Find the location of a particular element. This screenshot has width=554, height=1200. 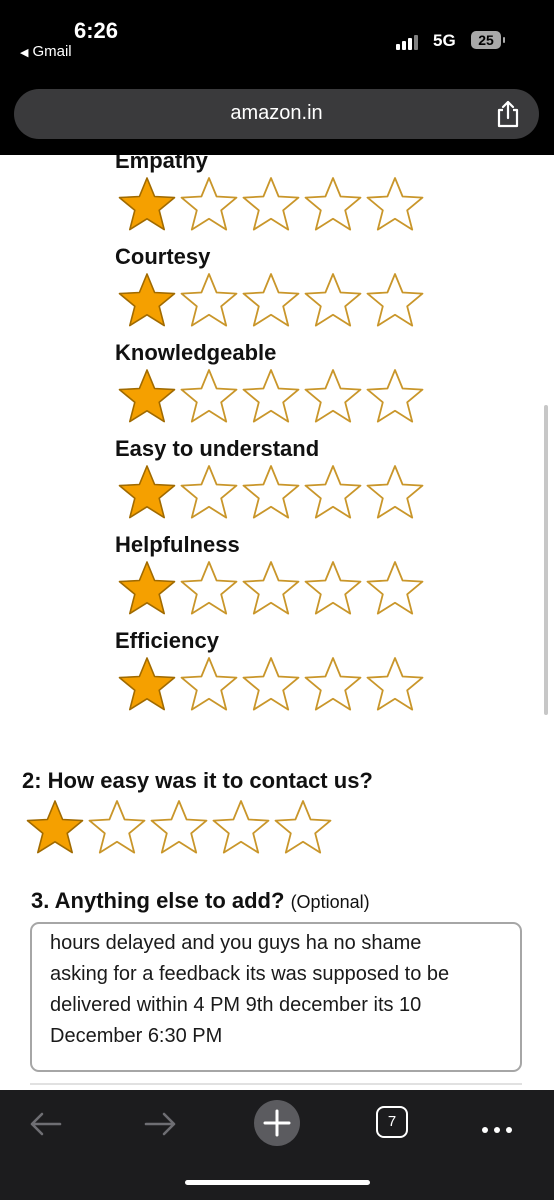

network-type: 5G is located at coordinates (444, 40).